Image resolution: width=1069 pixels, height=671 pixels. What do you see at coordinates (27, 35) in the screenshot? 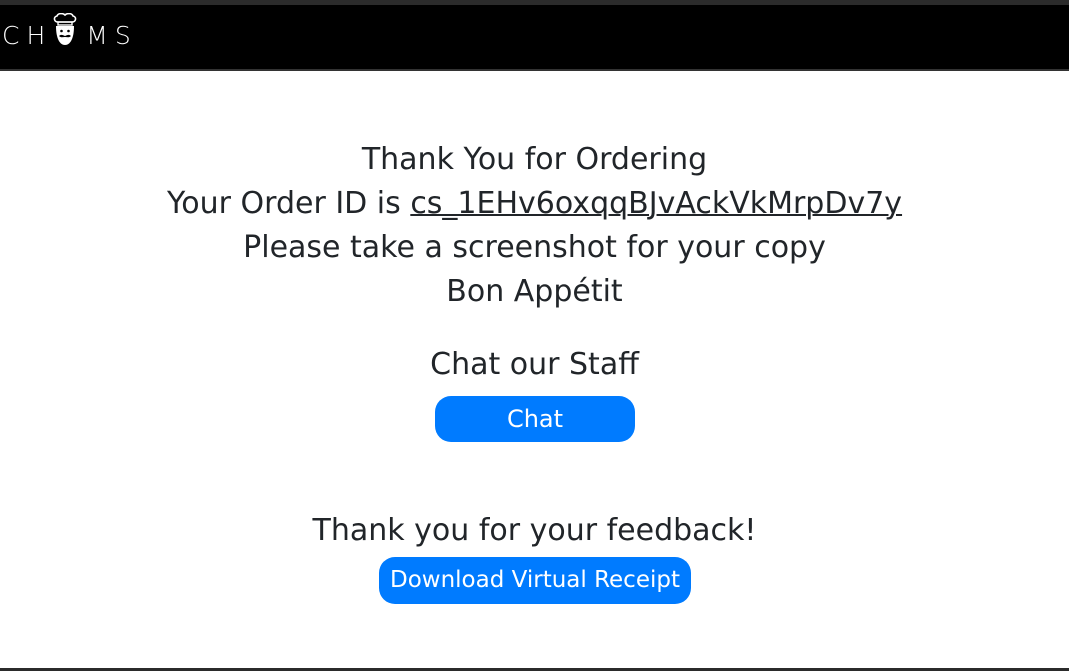
I see `brand-text-prefix: CH` at bounding box center [27, 35].